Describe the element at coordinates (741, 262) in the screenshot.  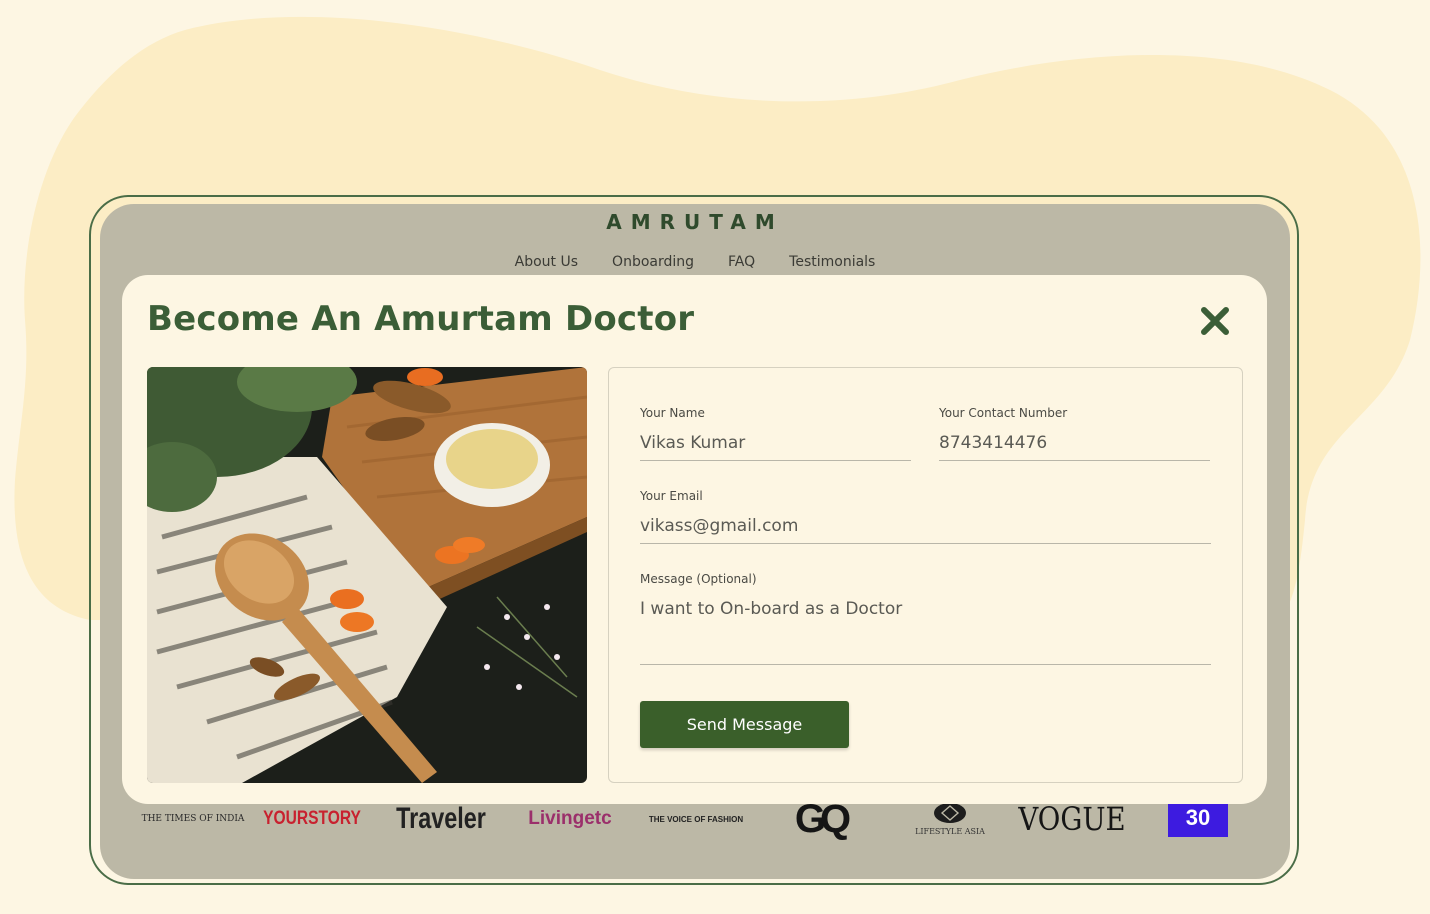
I see `nav-faq: FAQ` at that location.